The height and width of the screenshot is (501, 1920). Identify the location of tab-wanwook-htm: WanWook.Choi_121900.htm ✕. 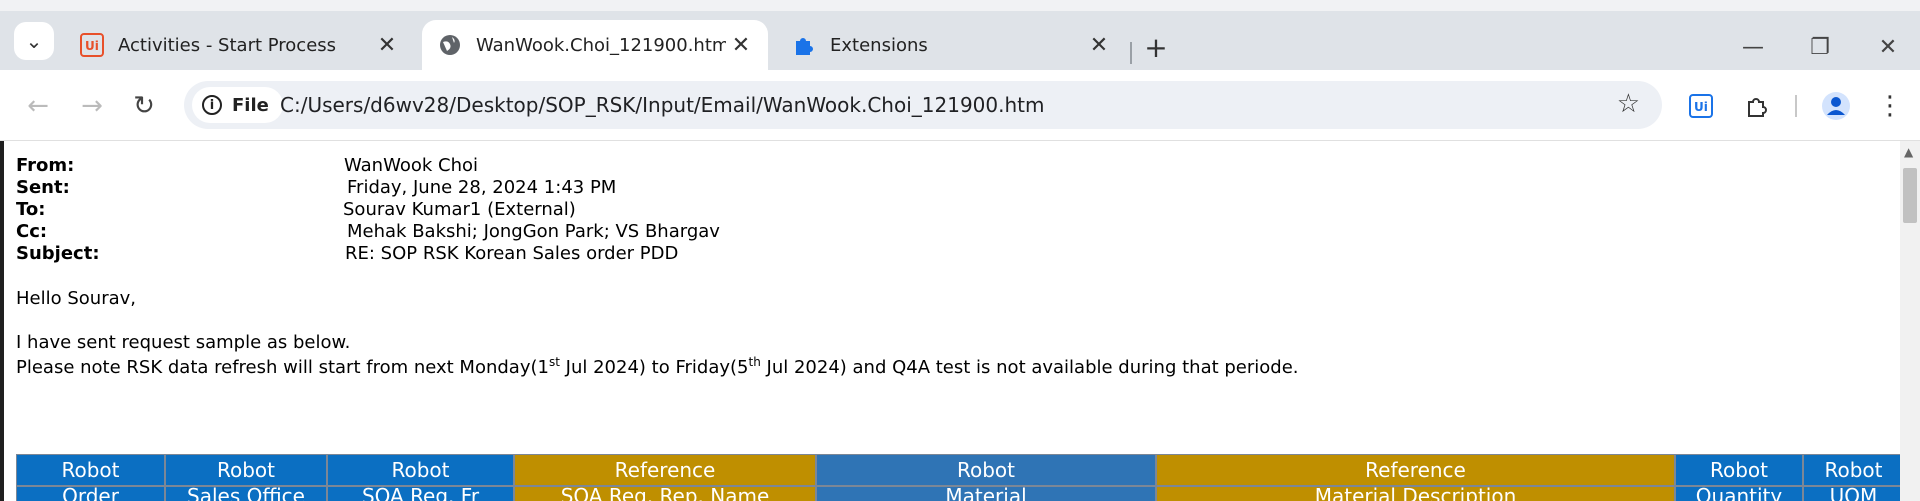
(595, 45).